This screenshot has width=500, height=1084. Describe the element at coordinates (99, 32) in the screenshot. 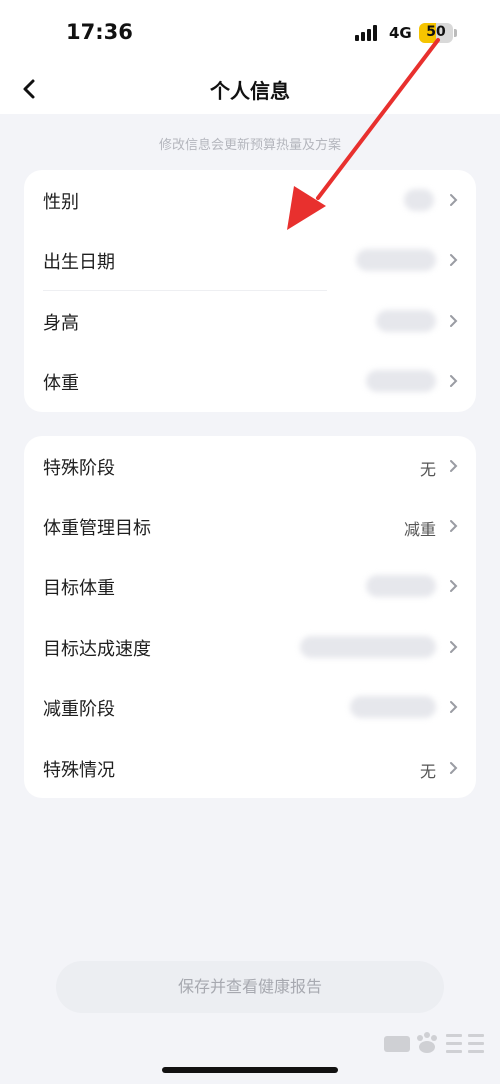

I see `status-time: 17:36` at that location.